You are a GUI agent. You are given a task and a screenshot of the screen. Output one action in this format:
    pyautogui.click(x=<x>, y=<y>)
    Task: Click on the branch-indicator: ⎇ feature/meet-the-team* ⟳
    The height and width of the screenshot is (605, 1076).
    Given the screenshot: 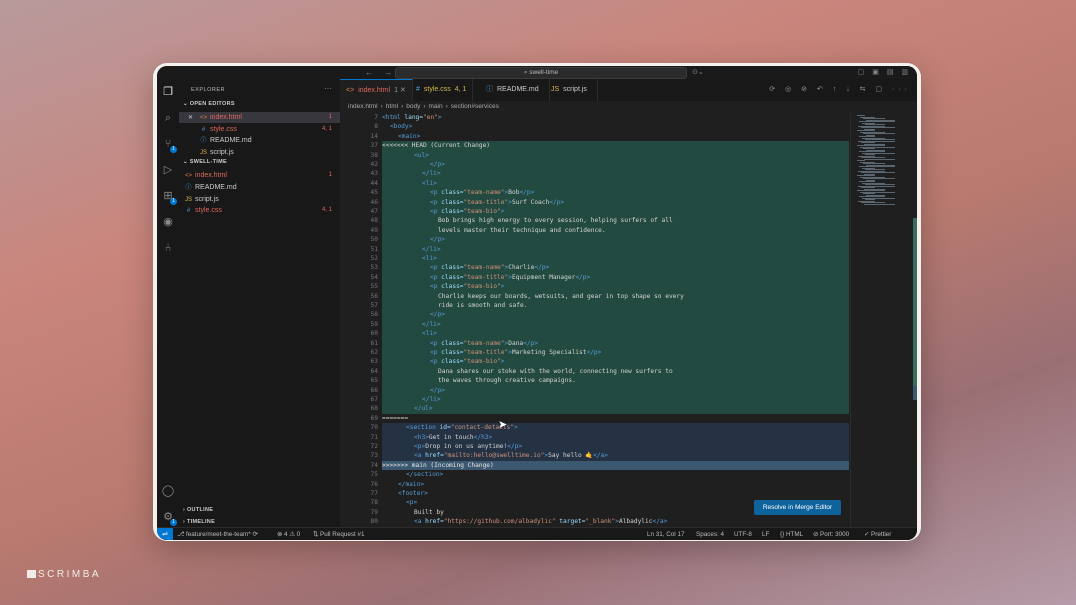 What is the action you would take?
    pyautogui.click(x=217, y=534)
    